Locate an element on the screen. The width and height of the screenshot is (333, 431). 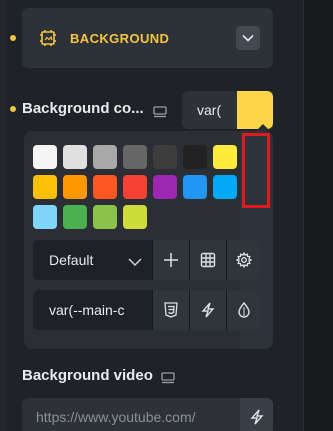
add-color-button is located at coordinates (170, 260).